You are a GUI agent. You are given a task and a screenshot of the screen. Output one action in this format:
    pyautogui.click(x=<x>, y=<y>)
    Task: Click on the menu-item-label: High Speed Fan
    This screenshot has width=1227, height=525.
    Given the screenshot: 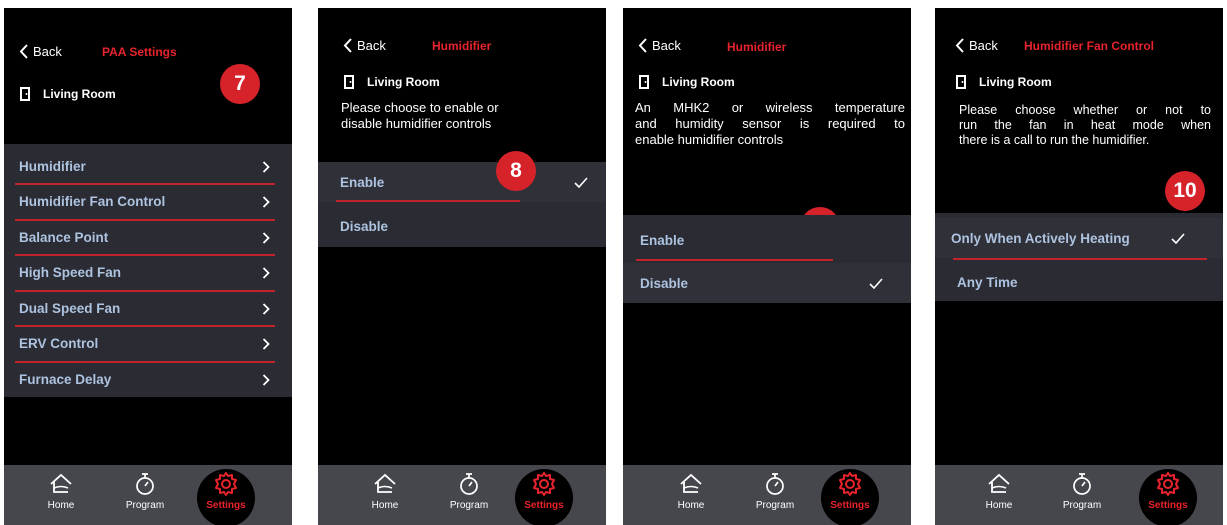 What is the action you would take?
    pyautogui.click(x=70, y=272)
    